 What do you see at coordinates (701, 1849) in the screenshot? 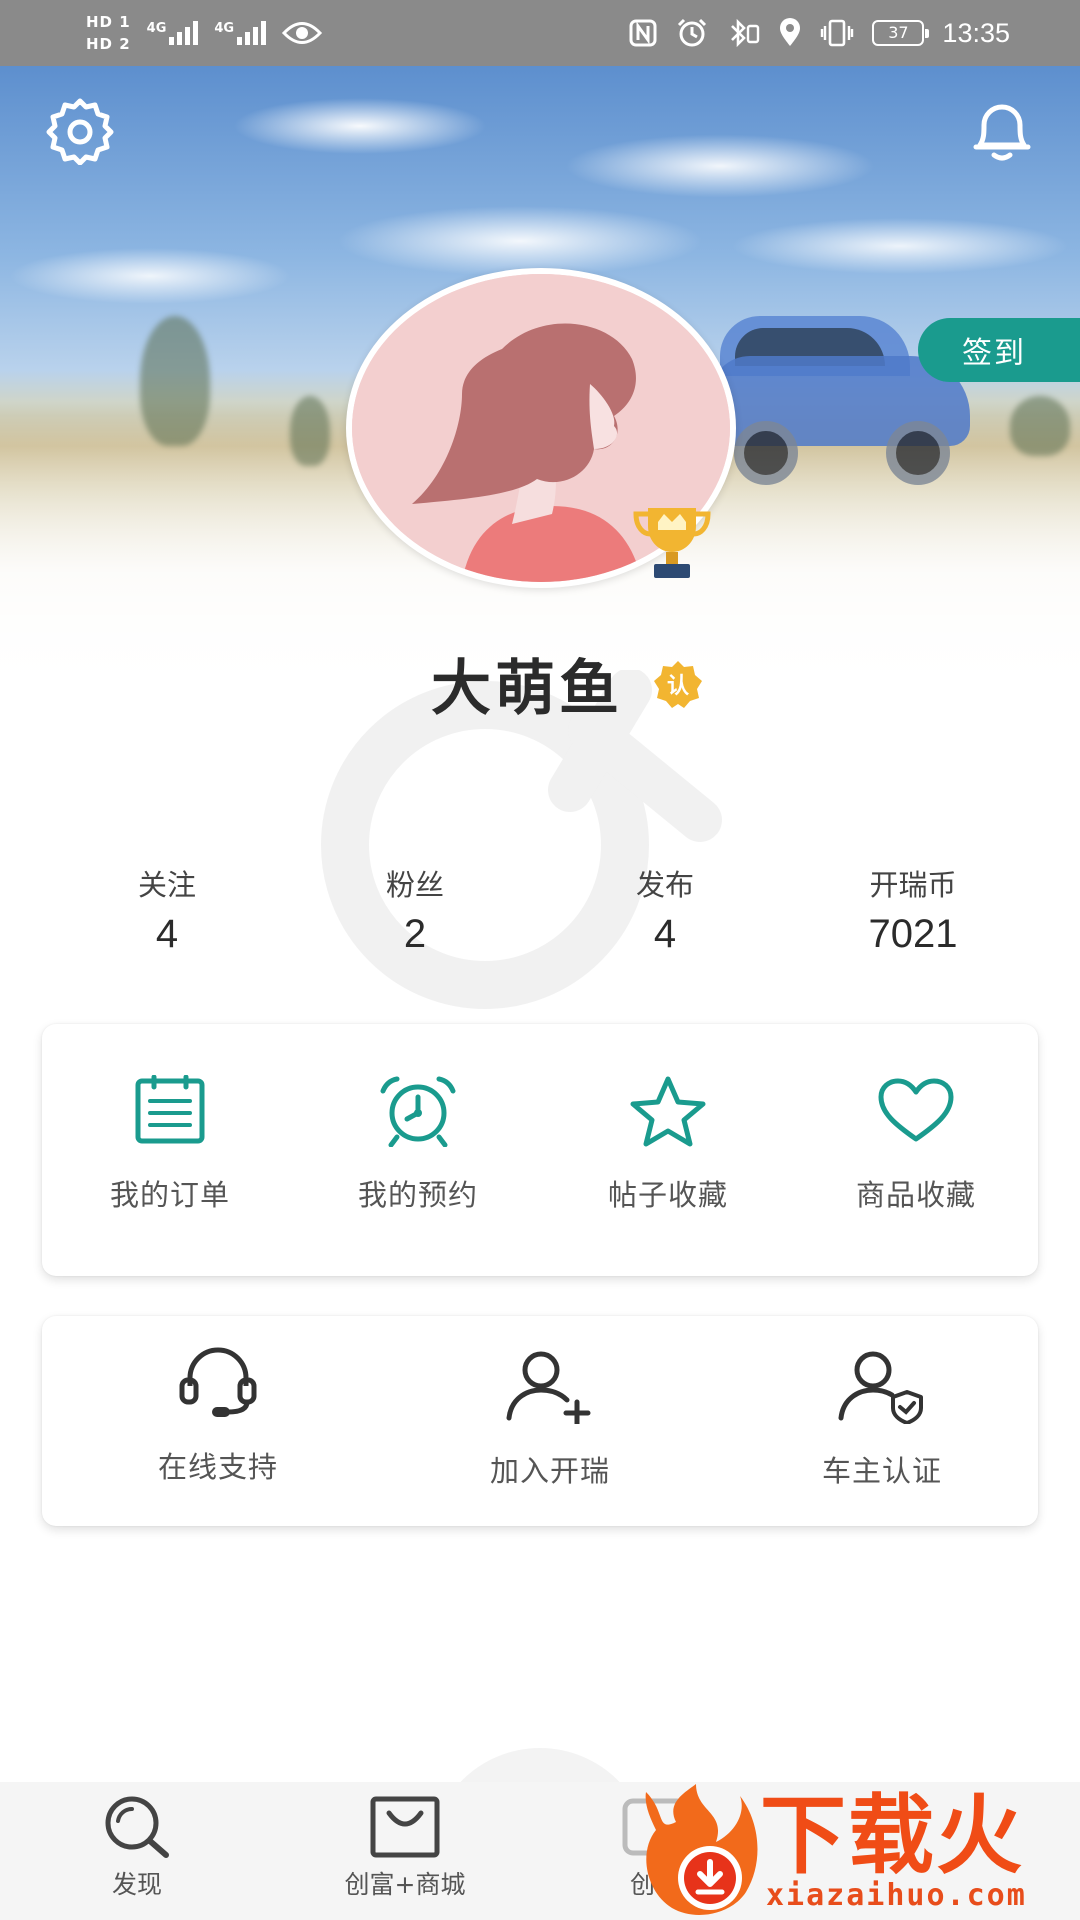
I see `flame-logo-icon` at bounding box center [701, 1849].